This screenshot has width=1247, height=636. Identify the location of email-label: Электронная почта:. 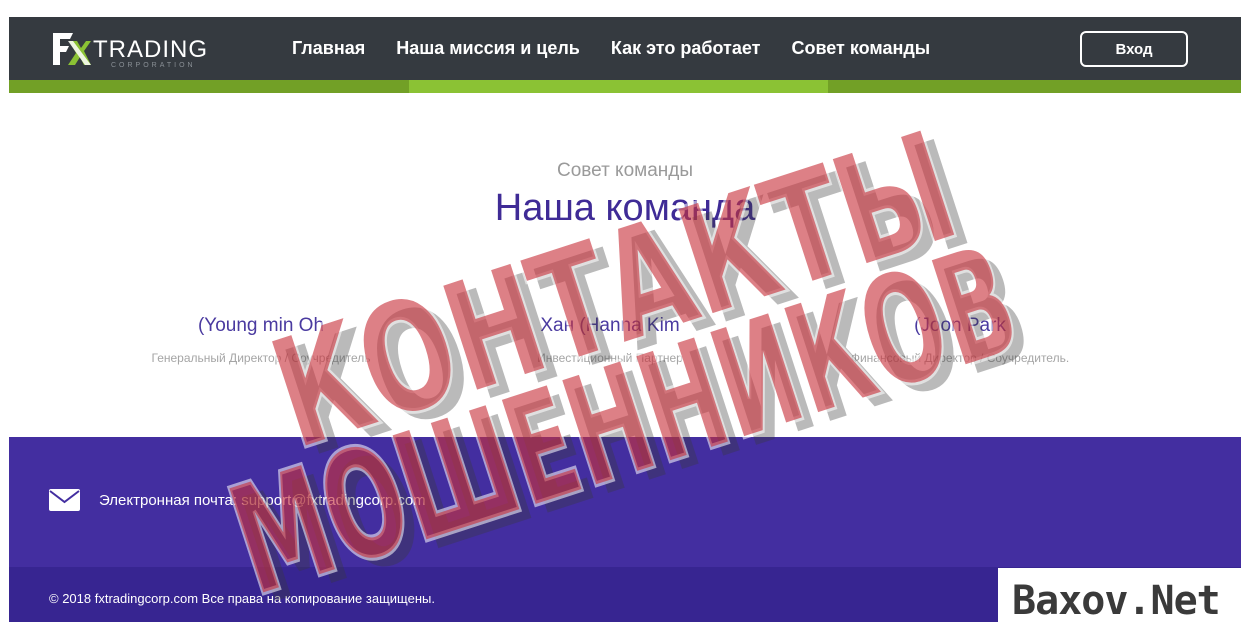
(170, 500).